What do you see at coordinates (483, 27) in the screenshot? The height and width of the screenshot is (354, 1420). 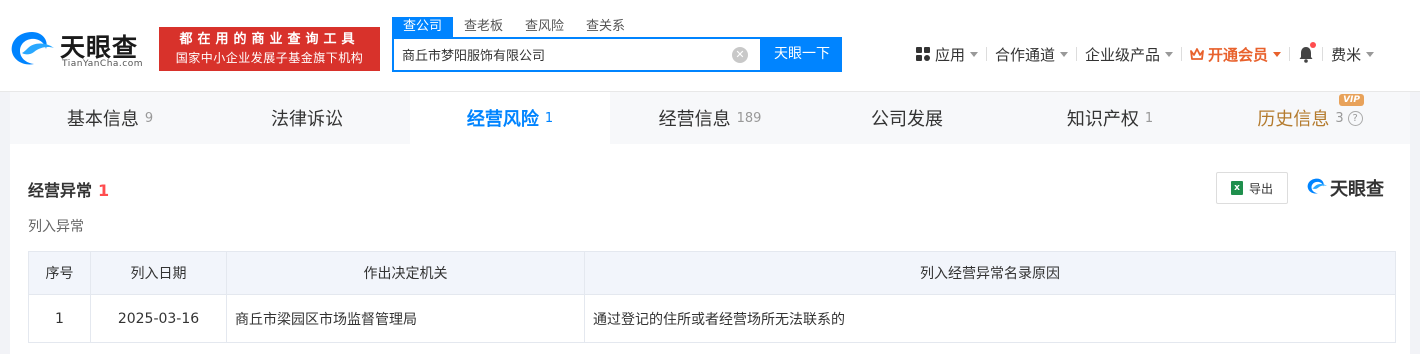 I see `search-tab-boss: 查老板` at bounding box center [483, 27].